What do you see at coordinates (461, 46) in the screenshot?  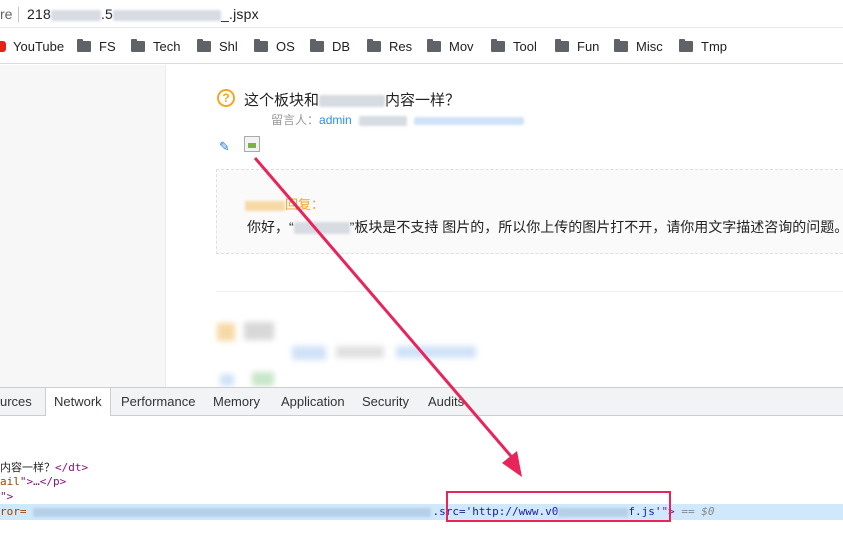 I see `bookmark-label: Mov` at bounding box center [461, 46].